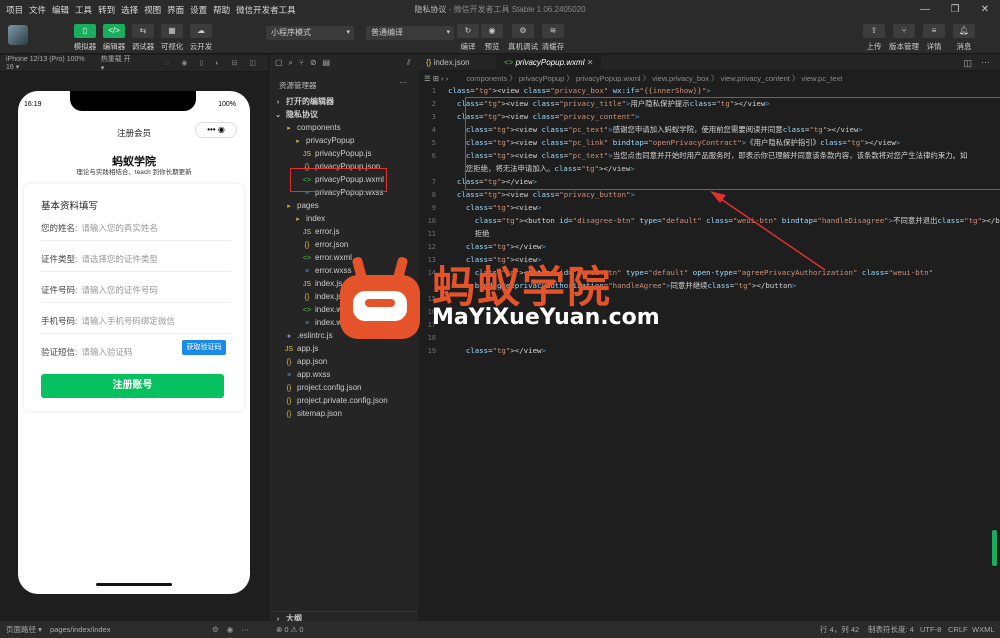  Describe the element at coordinates (301, 348) in the screenshot. I see `tree-item: JS app.js` at that location.